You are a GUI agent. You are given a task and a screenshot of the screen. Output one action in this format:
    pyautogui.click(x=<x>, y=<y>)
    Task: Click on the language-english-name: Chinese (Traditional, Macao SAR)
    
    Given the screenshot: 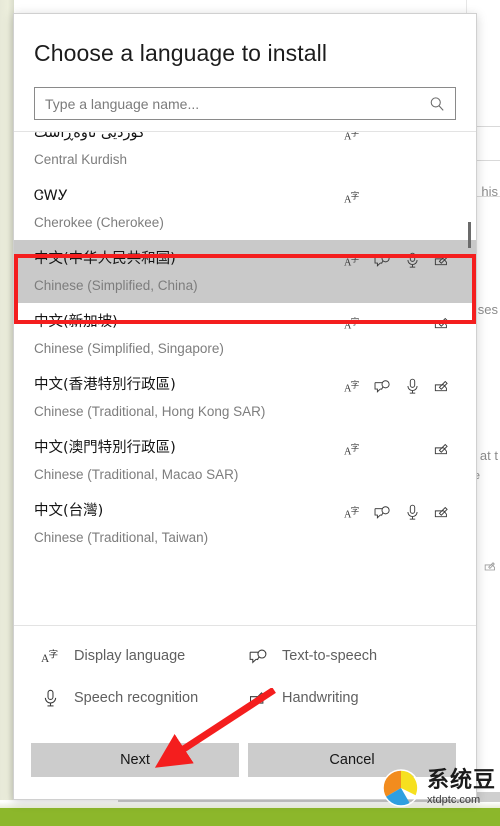 What is the action you would take?
    pyautogui.click(x=136, y=474)
    